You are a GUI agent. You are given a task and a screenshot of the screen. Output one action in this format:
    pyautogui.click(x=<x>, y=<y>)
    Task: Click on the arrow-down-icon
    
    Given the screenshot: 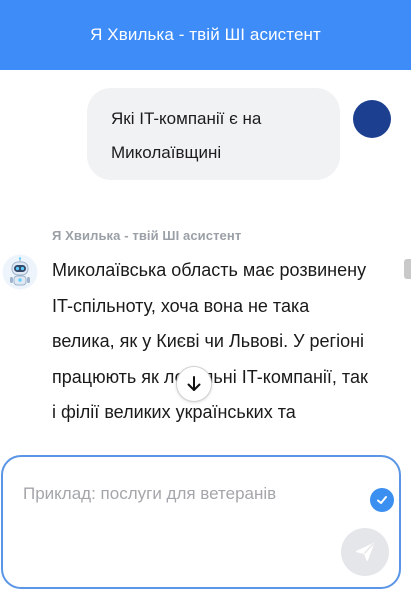 What is the action you would take?
    pyautogui.click(x=194, y=383)
    